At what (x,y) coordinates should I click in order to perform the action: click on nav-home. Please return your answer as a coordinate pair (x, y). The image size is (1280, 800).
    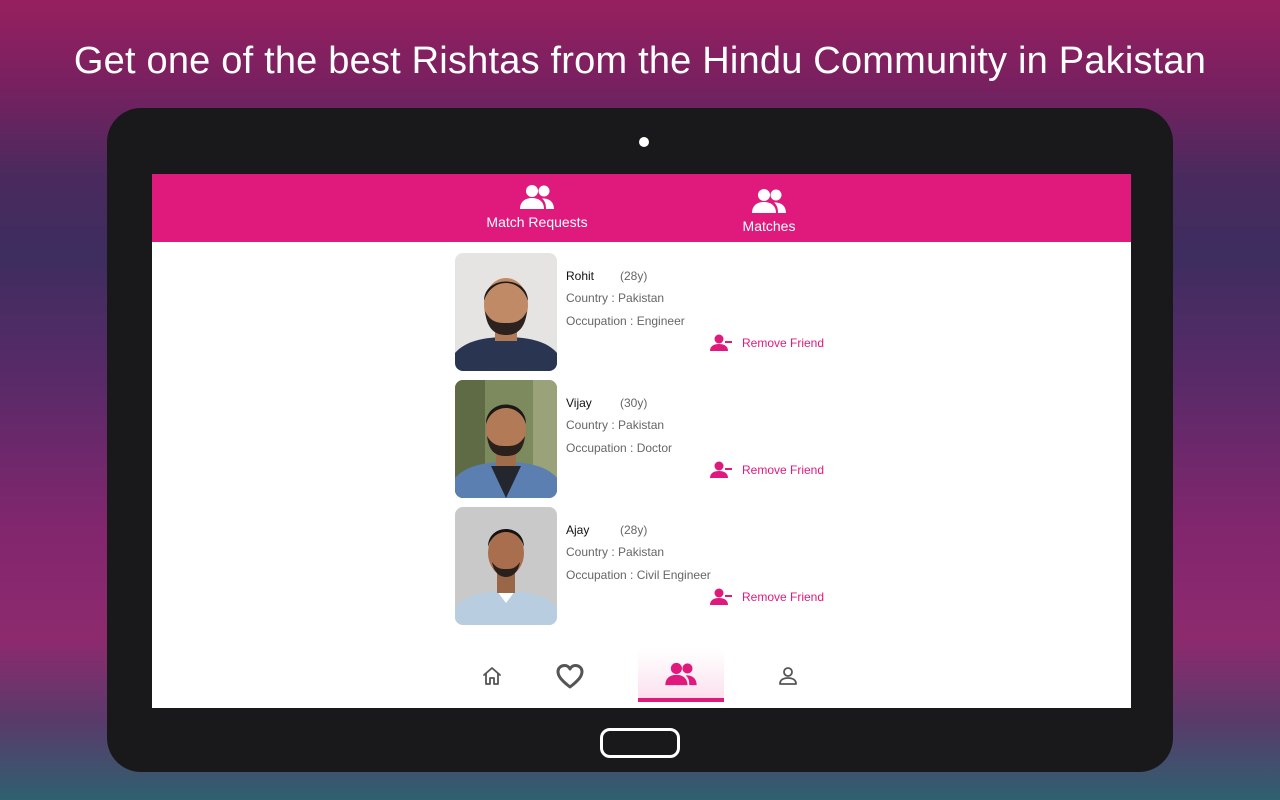
    Looking at the image, I should click on (492, 676).